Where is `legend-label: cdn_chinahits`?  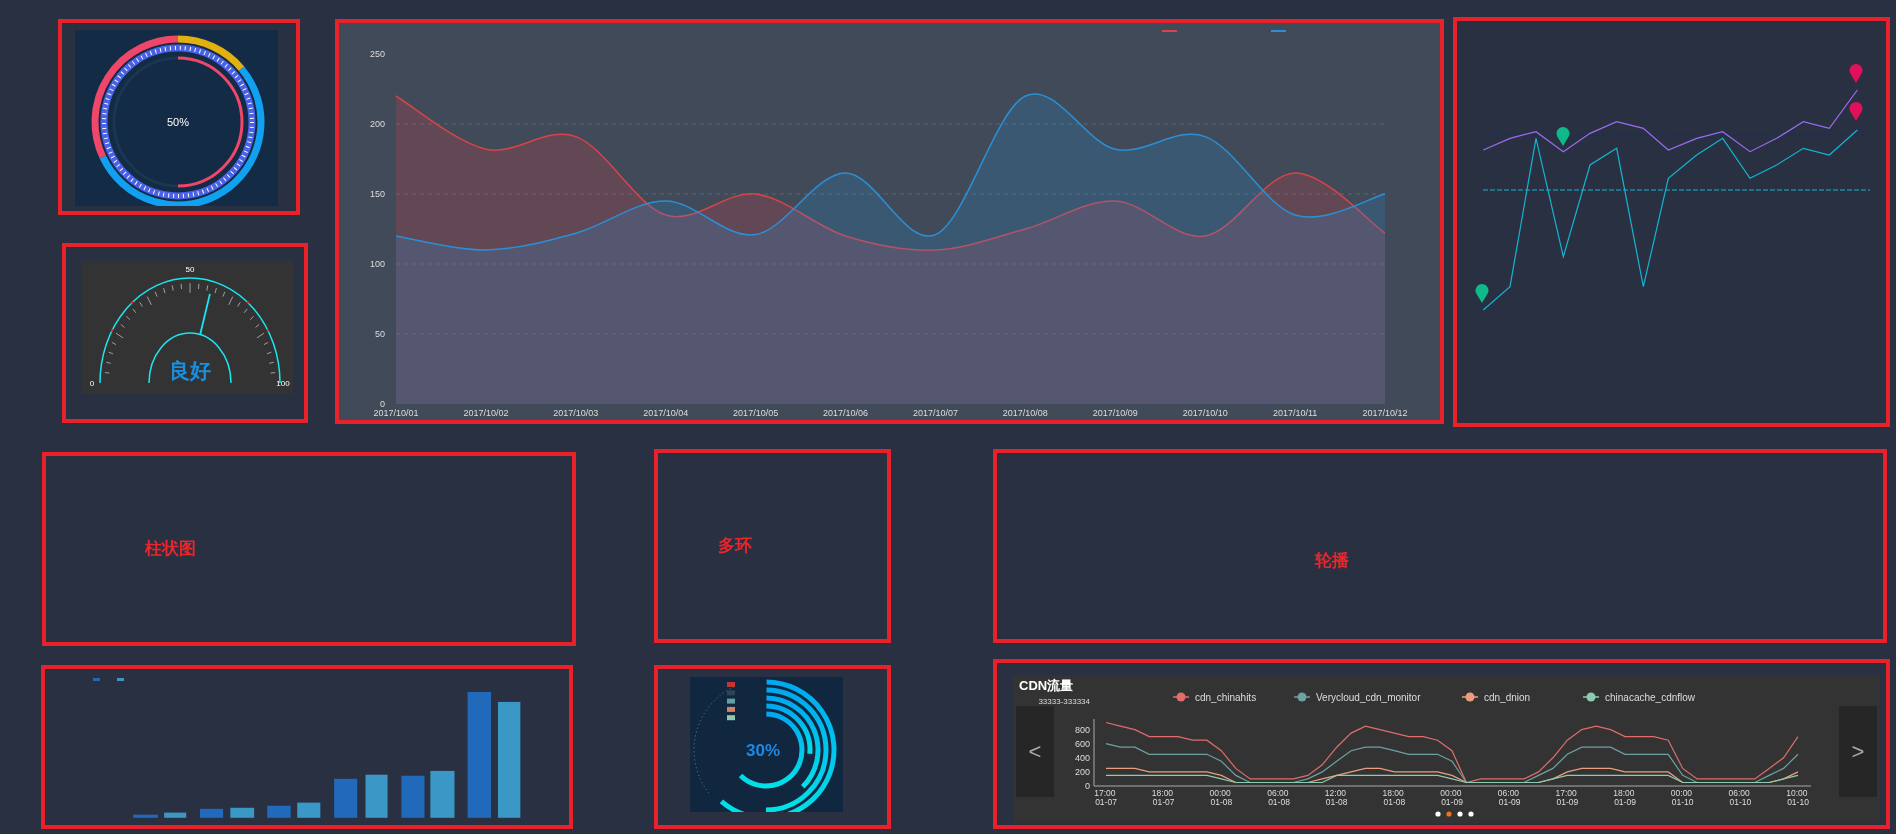
legend-label: cdn_chinahits is located at coordinates (1226, 697).